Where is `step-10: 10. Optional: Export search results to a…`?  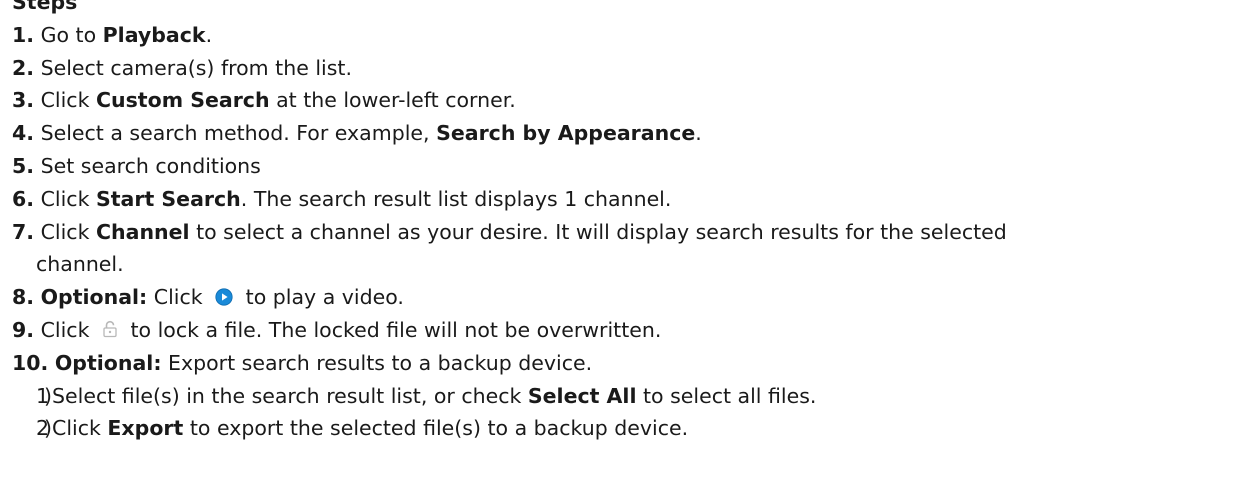
step-10: 10. Optional: Export search results to a… is located at coordinates (622, 363).